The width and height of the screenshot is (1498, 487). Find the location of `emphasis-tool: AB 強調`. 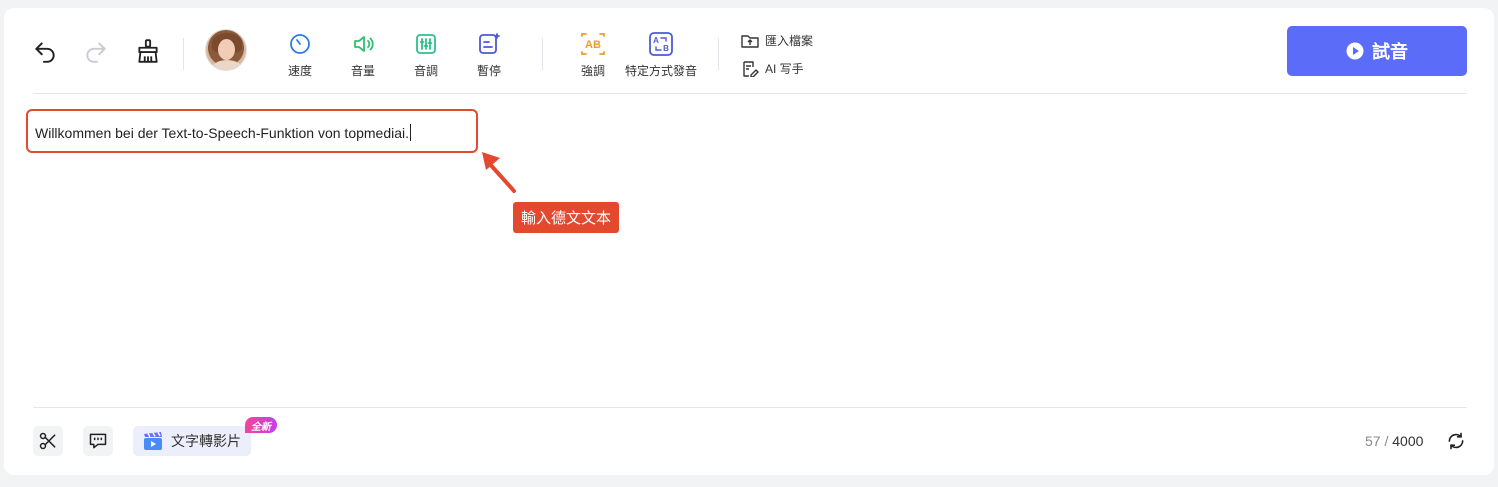

emphasis-tool: AB 強調 is located at coordinates (593, 54).